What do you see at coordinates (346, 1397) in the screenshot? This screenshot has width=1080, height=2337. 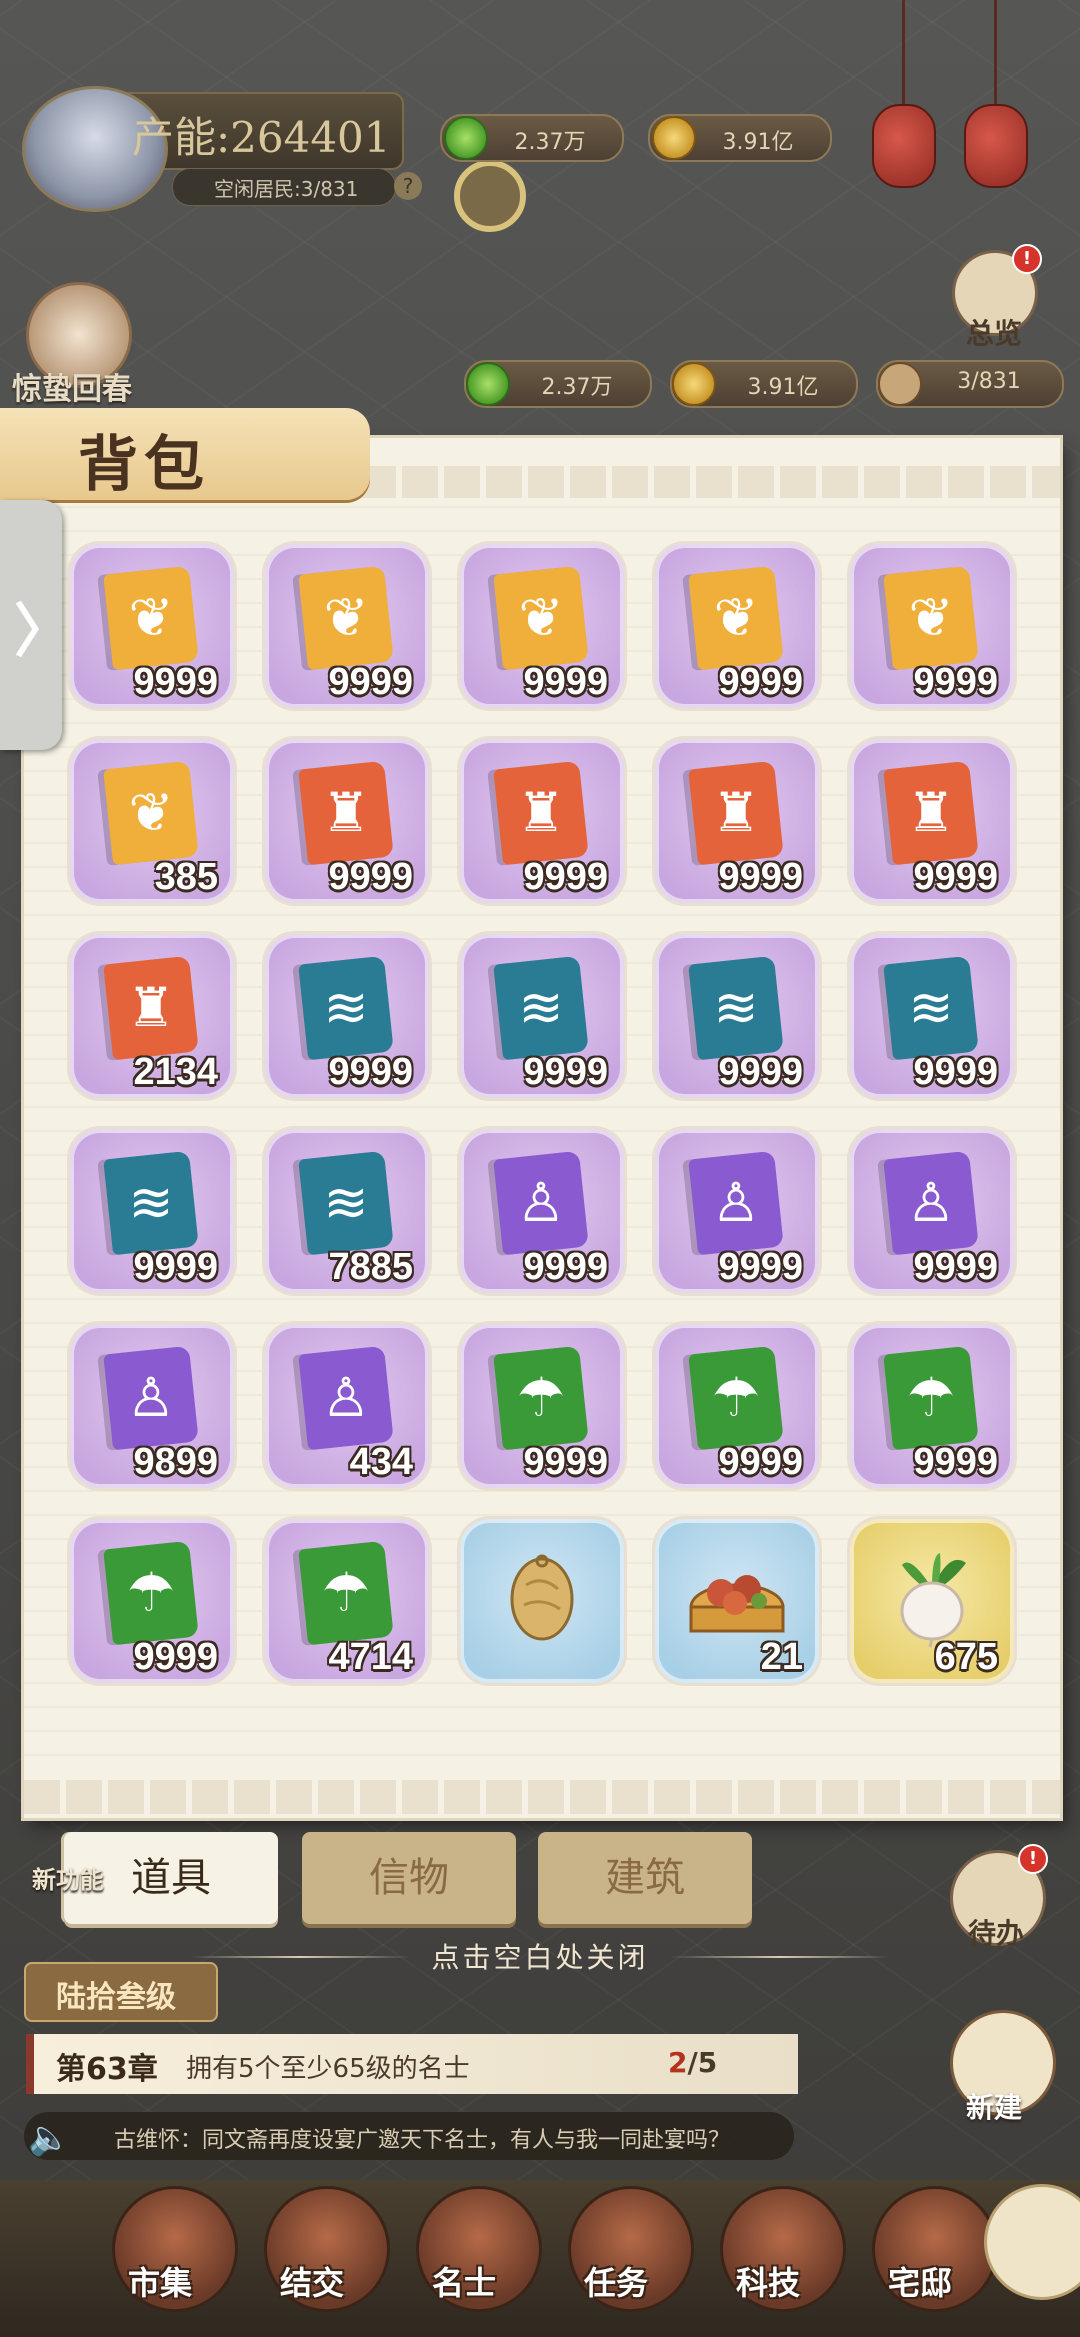 I see `robe-glyph-icon: ♙` at bounding box center [346, 1397].